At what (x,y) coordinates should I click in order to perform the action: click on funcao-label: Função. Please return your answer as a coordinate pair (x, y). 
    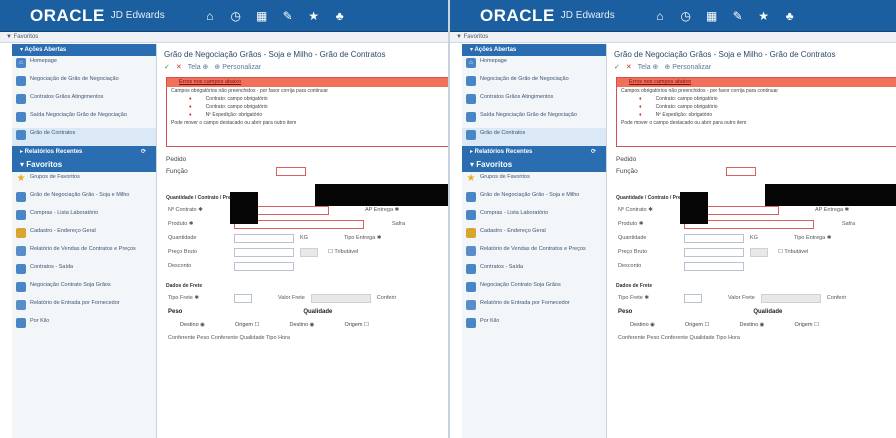
    Looking at the image, I should click on (177, 171).